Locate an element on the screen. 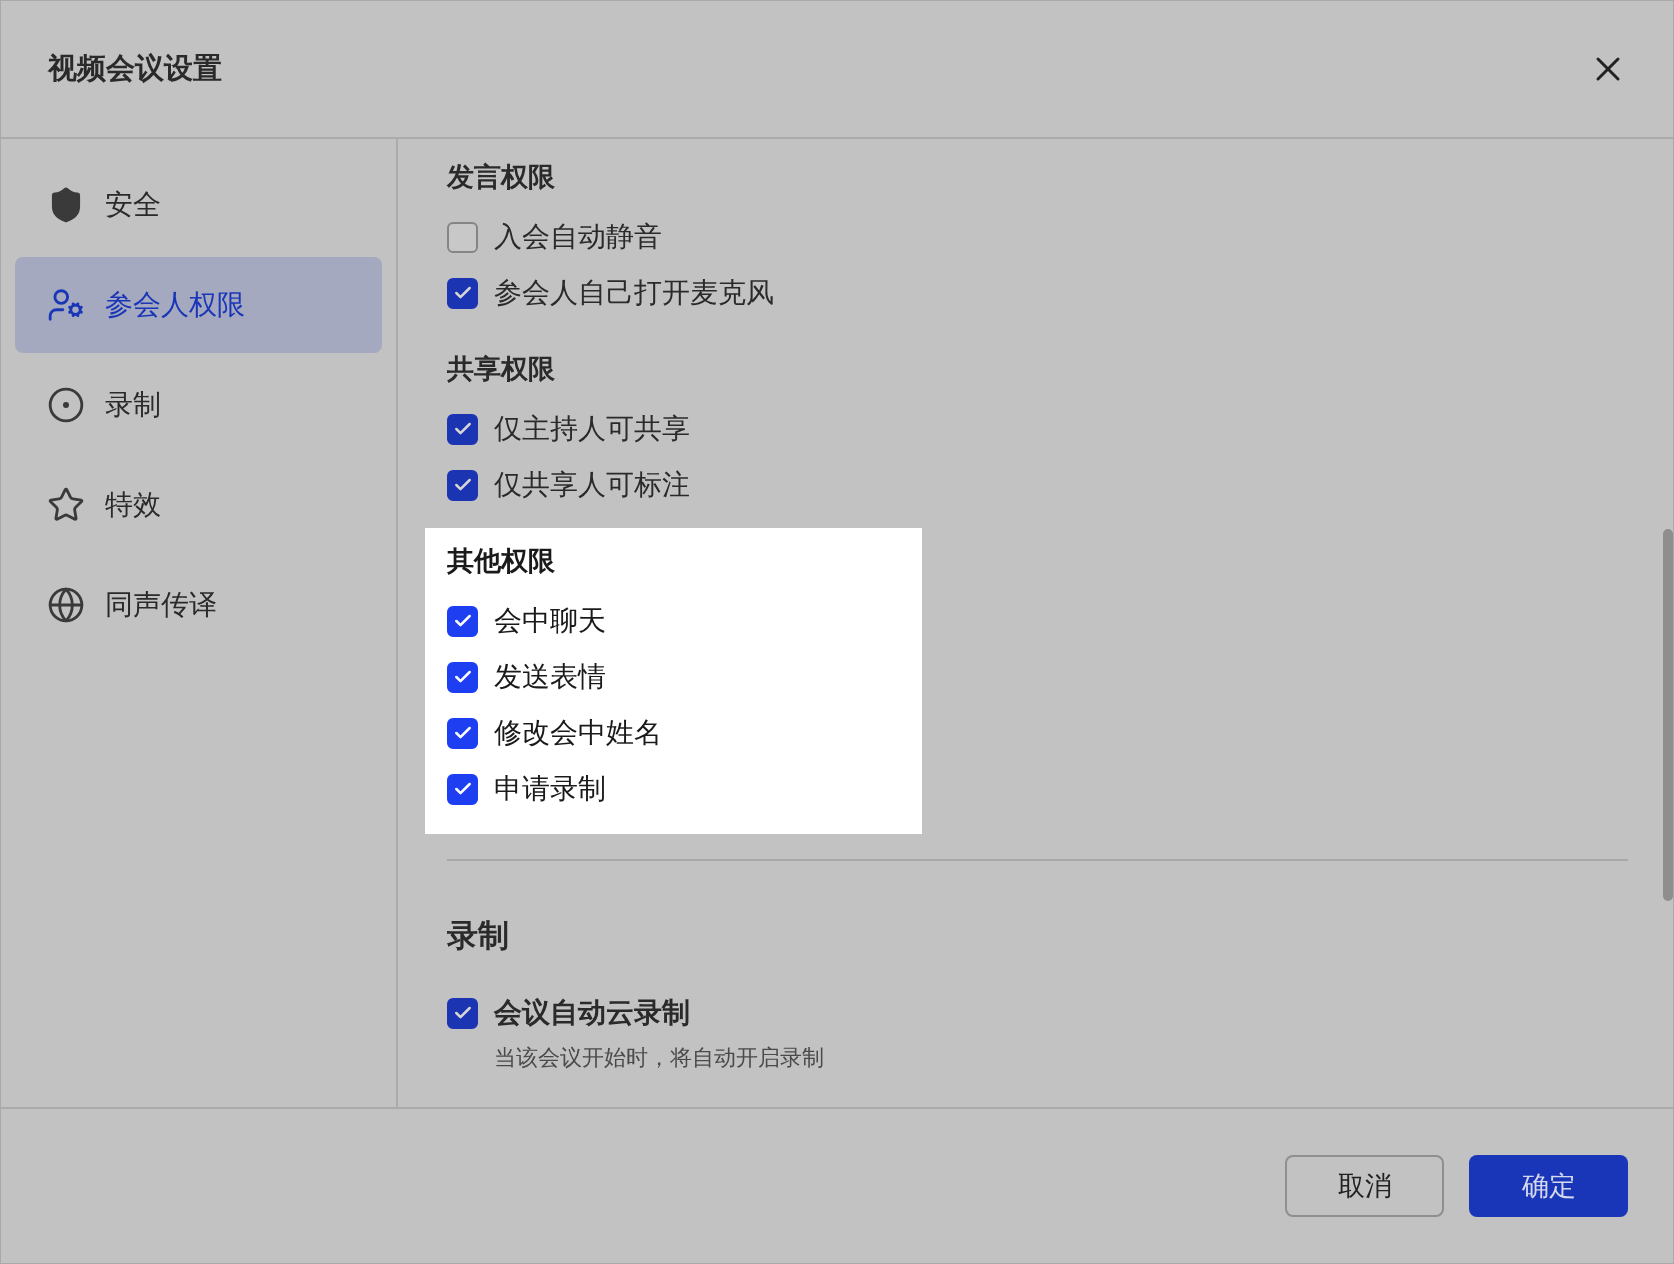 Image resolution: width=1674 pixels, height=1264 pixels. option-label: 会中聊天 is located at coordinates (550, 621).